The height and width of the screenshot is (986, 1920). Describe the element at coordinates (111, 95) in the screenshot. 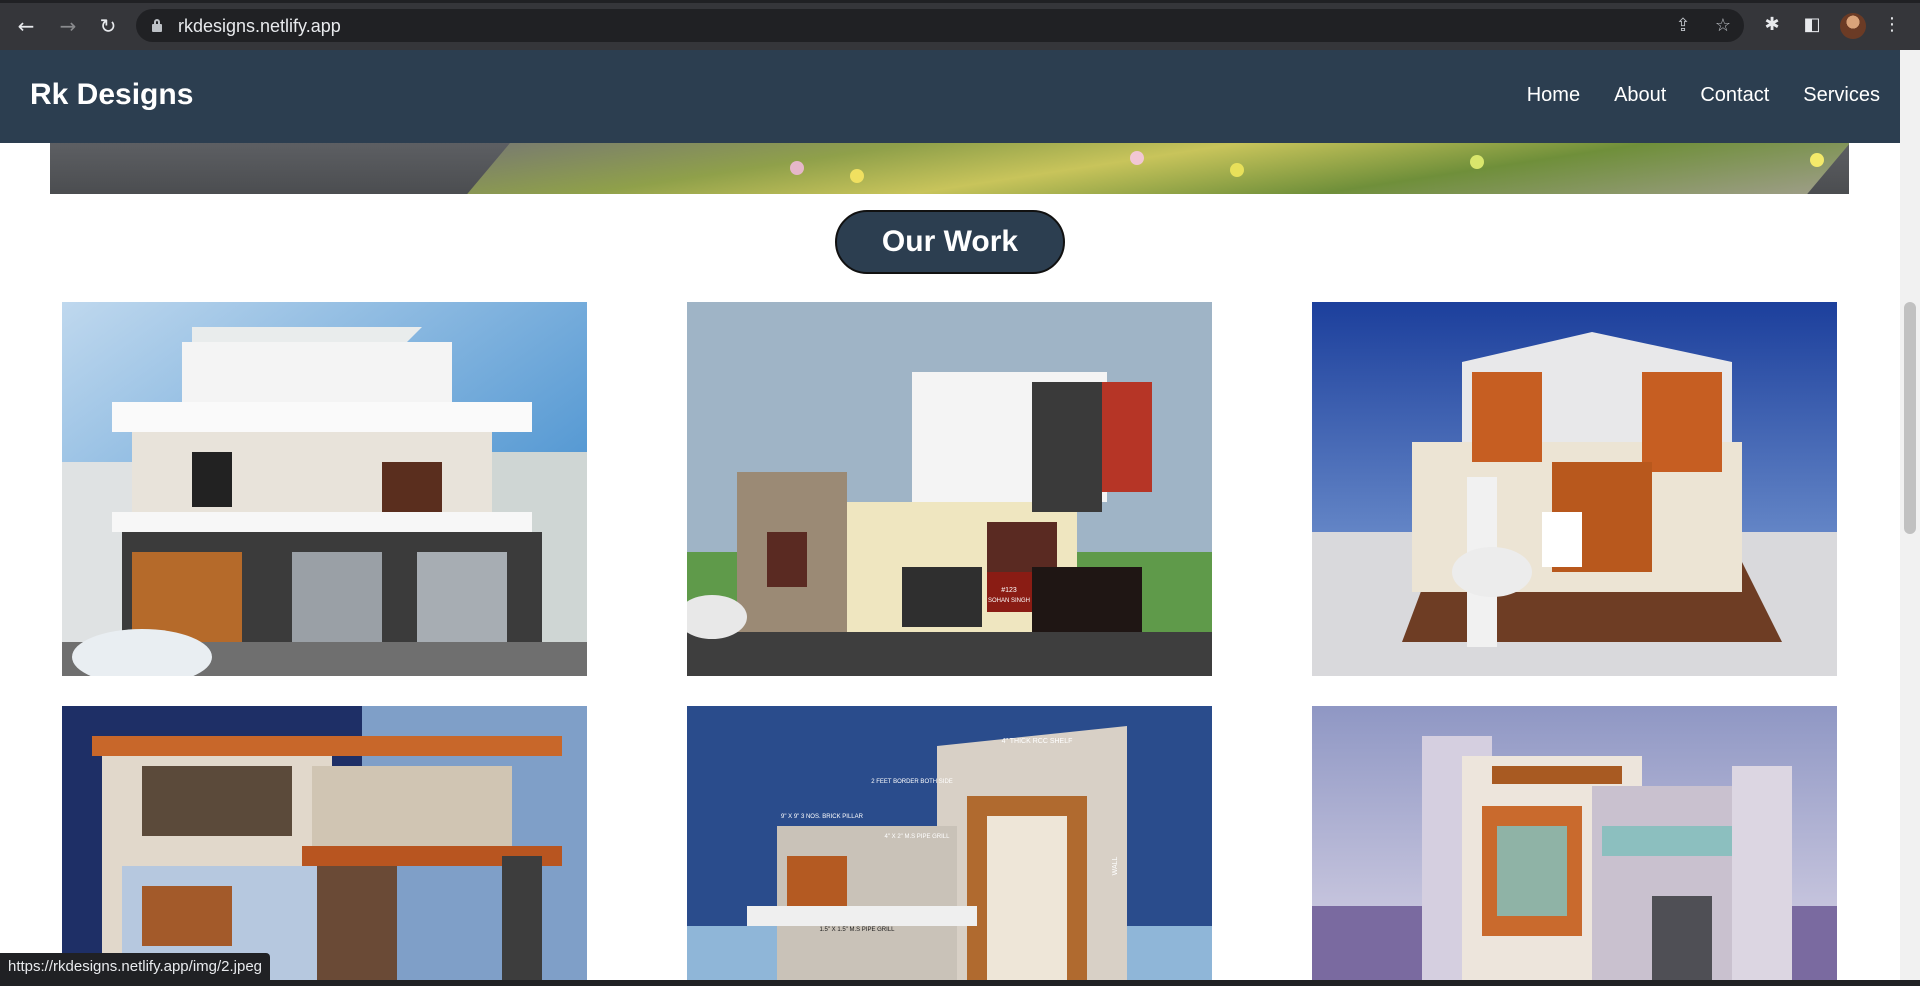

I see `brand-logo: Rk Designs` at that location.